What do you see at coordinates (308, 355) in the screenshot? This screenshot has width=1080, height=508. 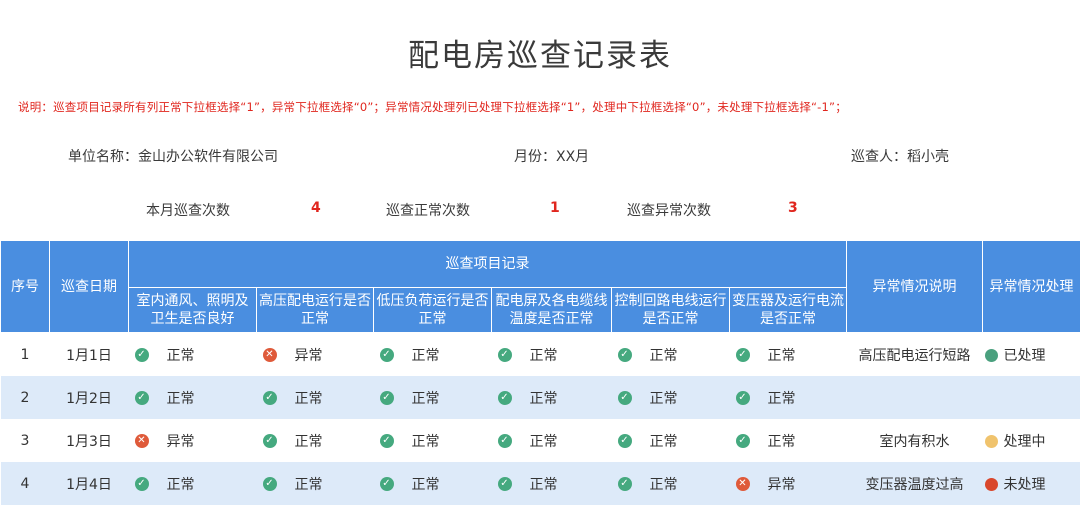 I see `check-status-text: 异常` at bounding box center [308, 355].